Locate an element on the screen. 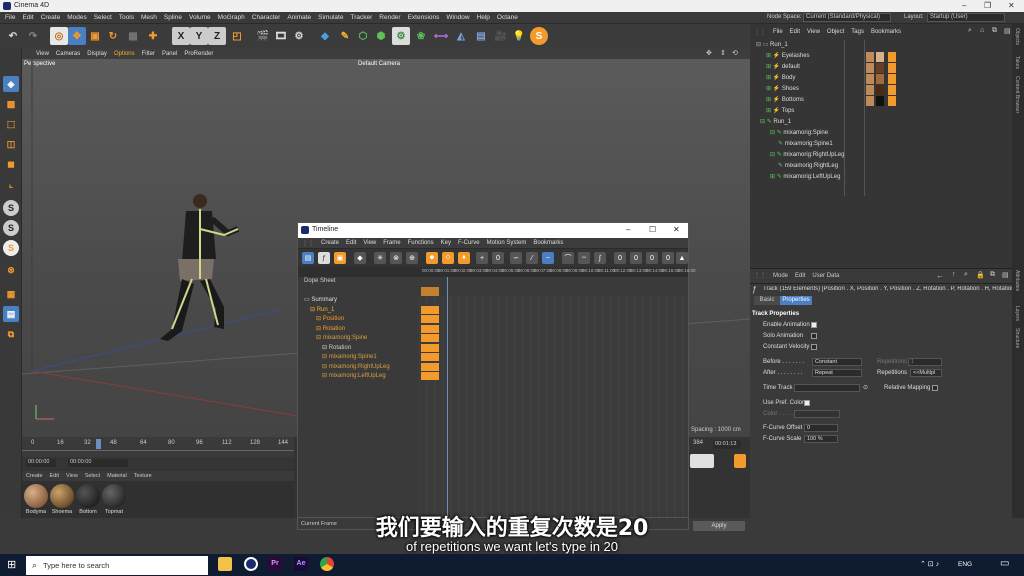 This screenshot has height=576, width=1024. track-row: ▭ Summary is located at coordinates (320, 300).